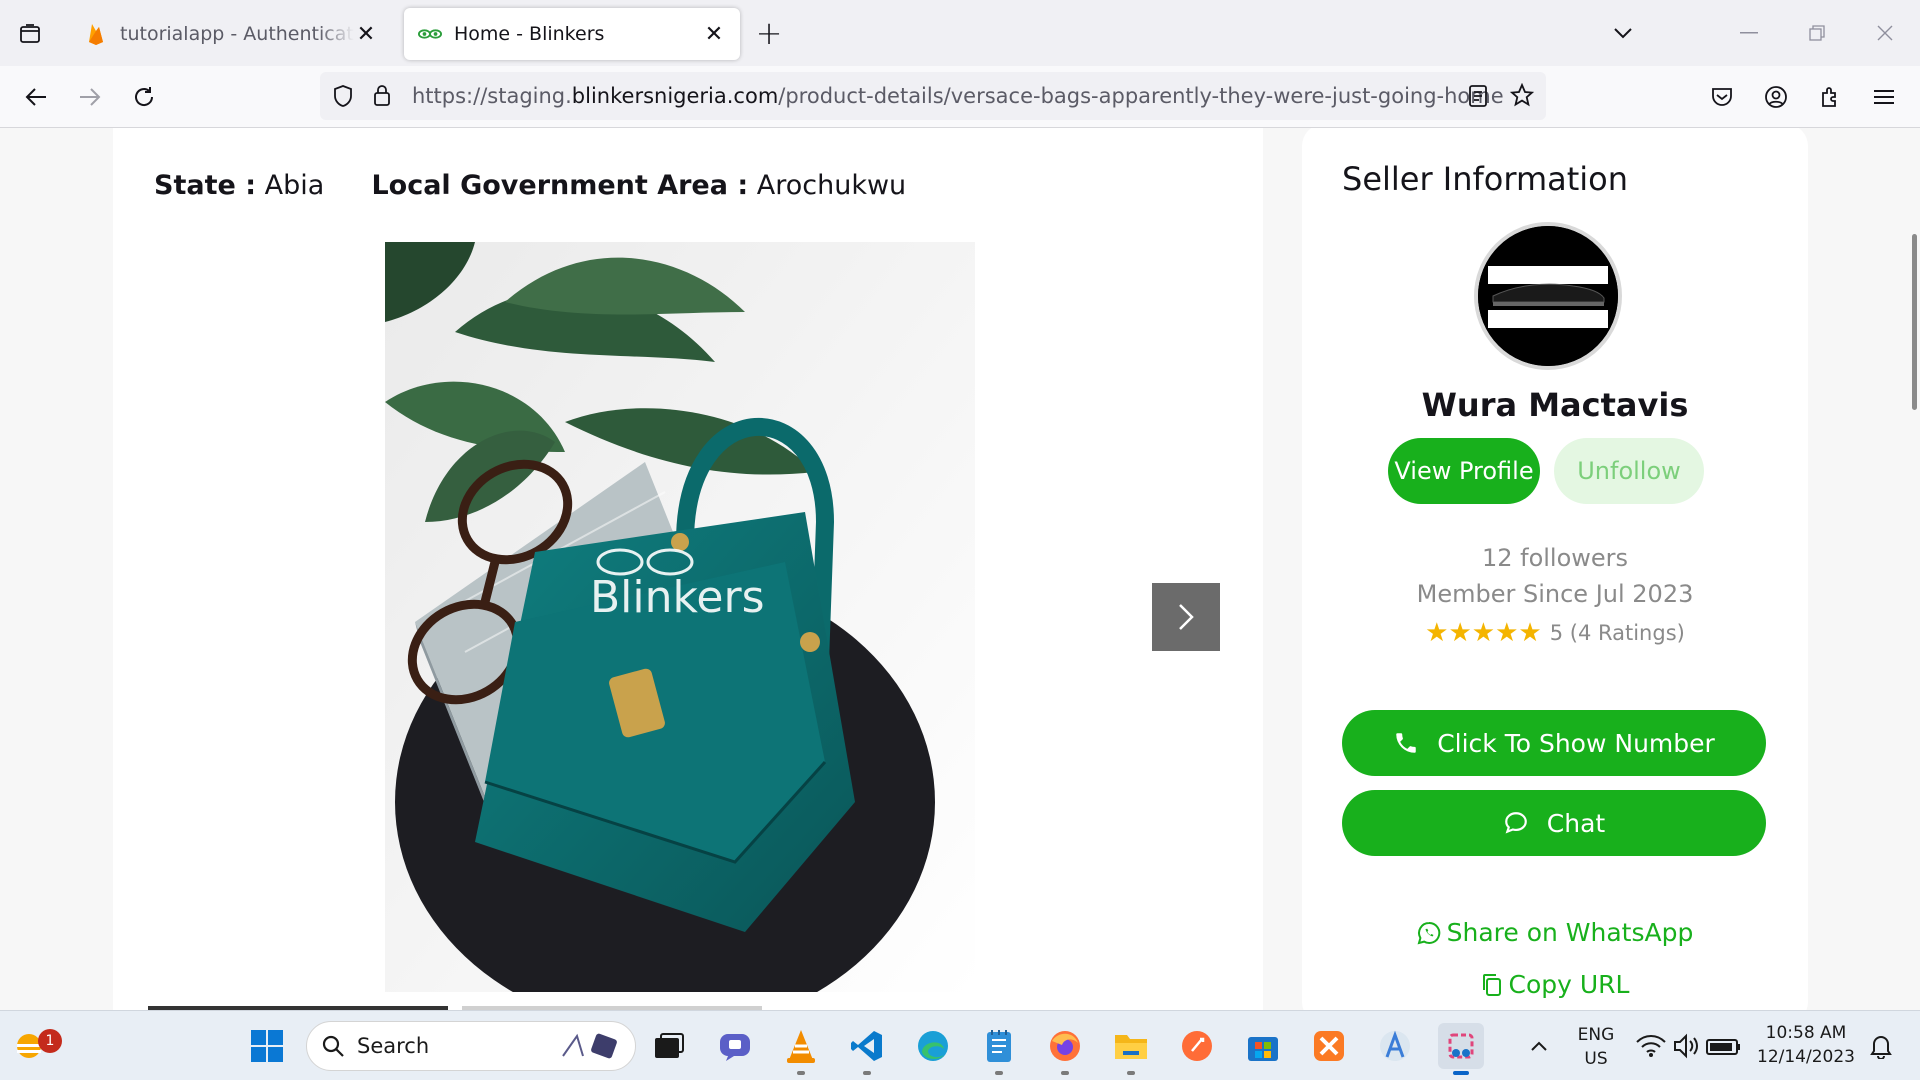  What do you see at coordinates (1522, 96) in the screenshot?
I see `bookmark-star-icon` at bounding box center [1522, 96].